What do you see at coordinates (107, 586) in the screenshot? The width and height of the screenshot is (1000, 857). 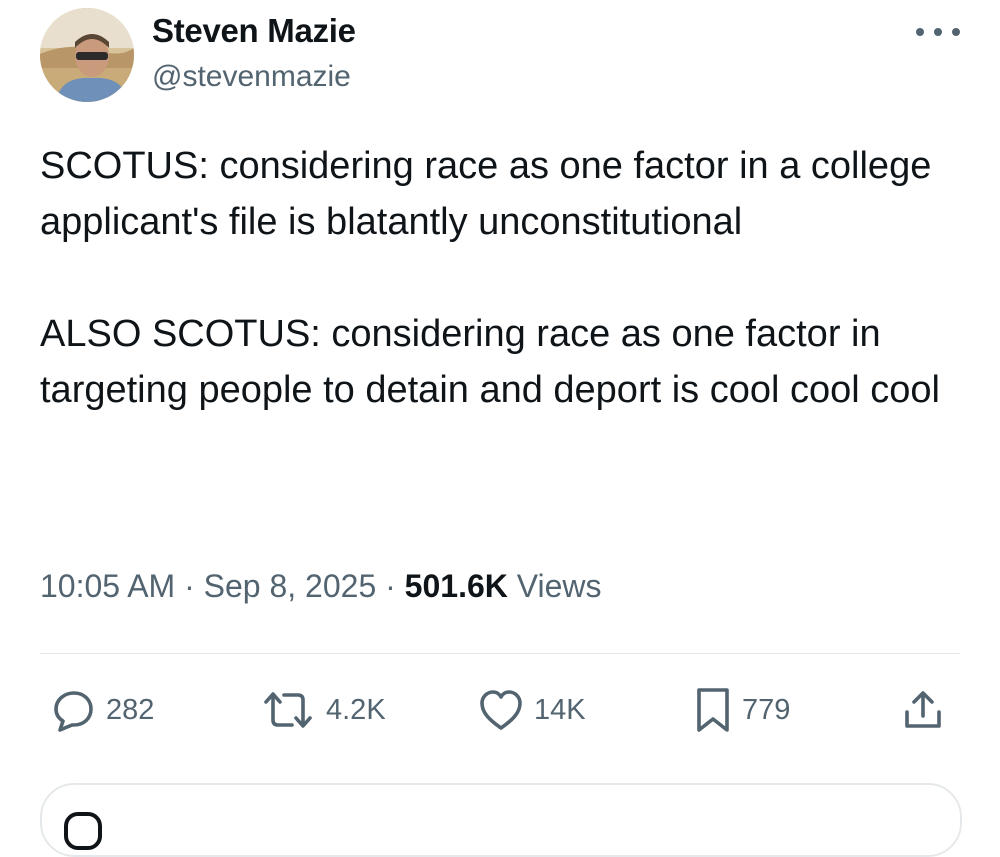 I see `tweet-time: 10:05 AM` at bounding box center [107, 586].